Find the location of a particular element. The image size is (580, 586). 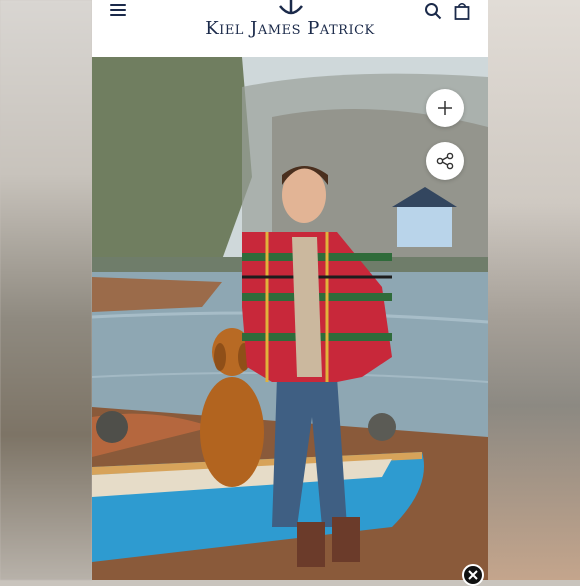

close-button is located at coordinates (473, 575).